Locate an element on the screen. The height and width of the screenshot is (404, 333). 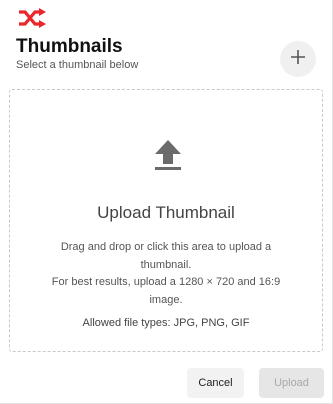
dialog-subtitle: Select a thumbnail below is located at coordinates (77, 65).